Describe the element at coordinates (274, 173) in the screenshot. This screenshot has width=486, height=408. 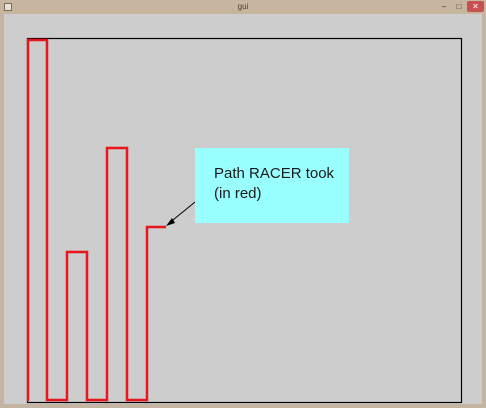
I see `annotation-line-1: Path RACER took` at that location.